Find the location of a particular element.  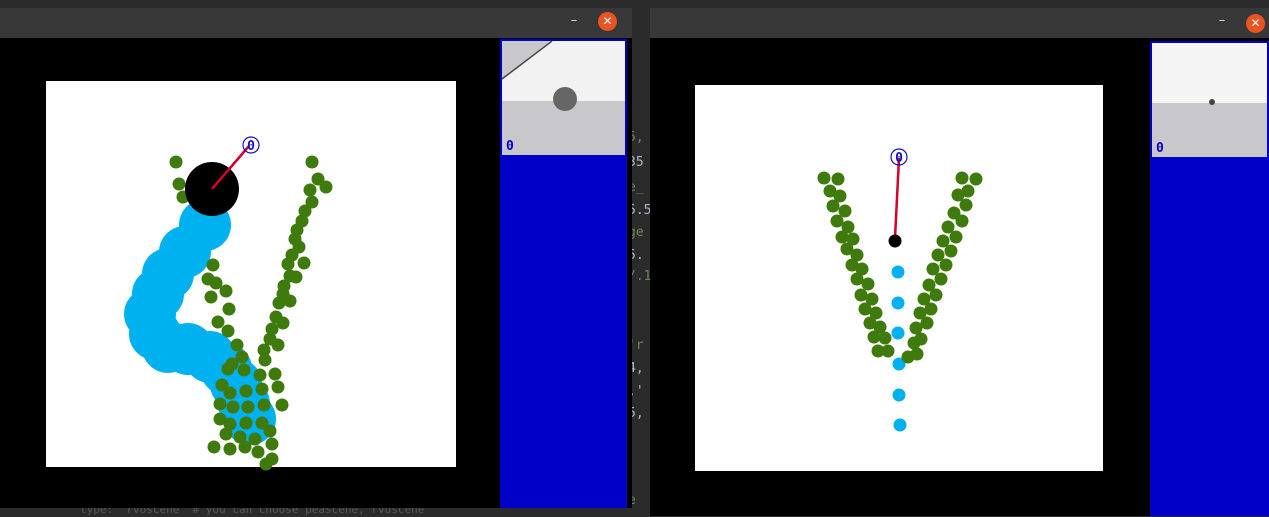

obstacle-view is located at coordinates (565, 99).